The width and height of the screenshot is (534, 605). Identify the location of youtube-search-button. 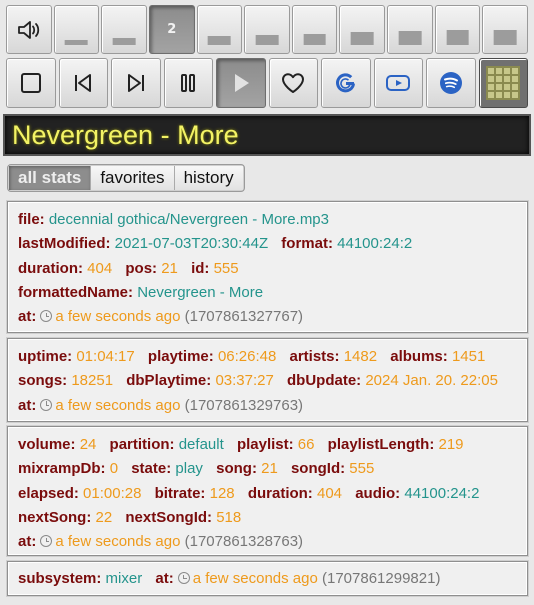
(398, 83).